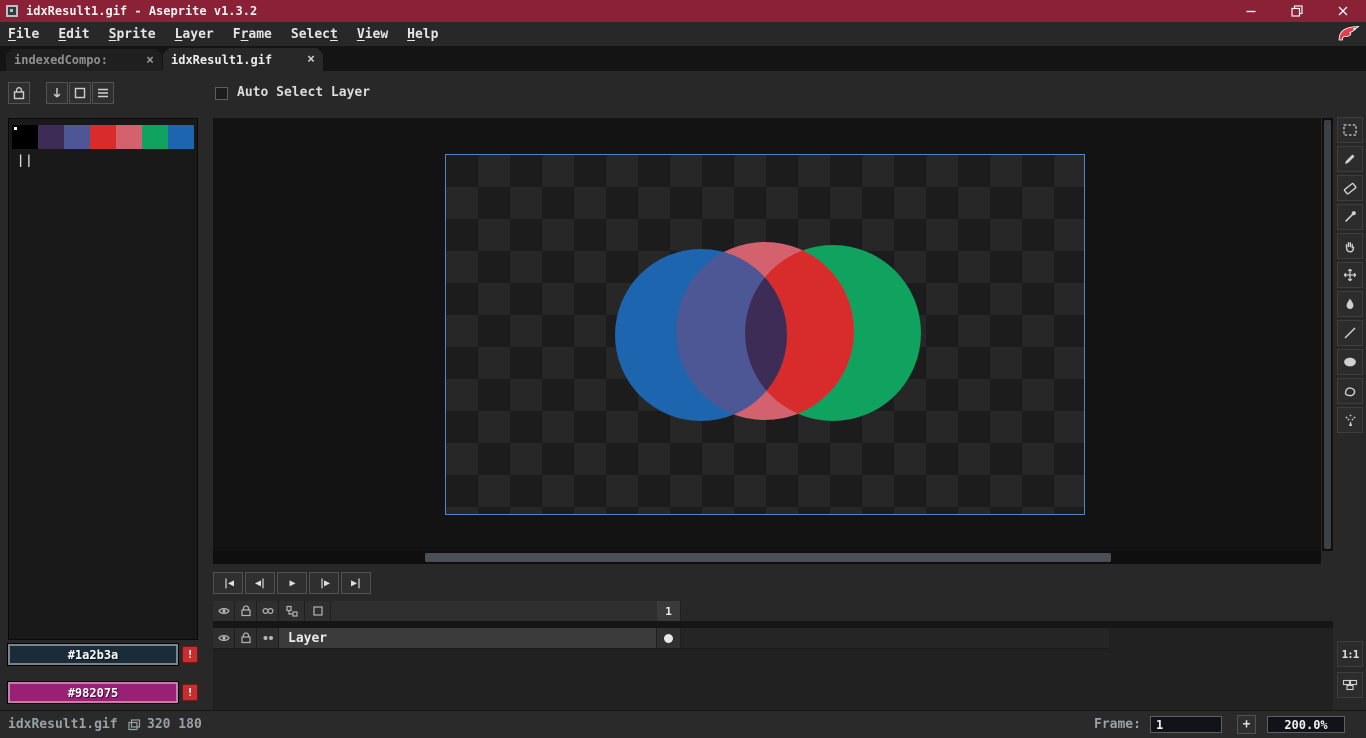 The width and height of the screenshot is (1366, 738). I want to click on timeline-options-button, so click(292, 611).